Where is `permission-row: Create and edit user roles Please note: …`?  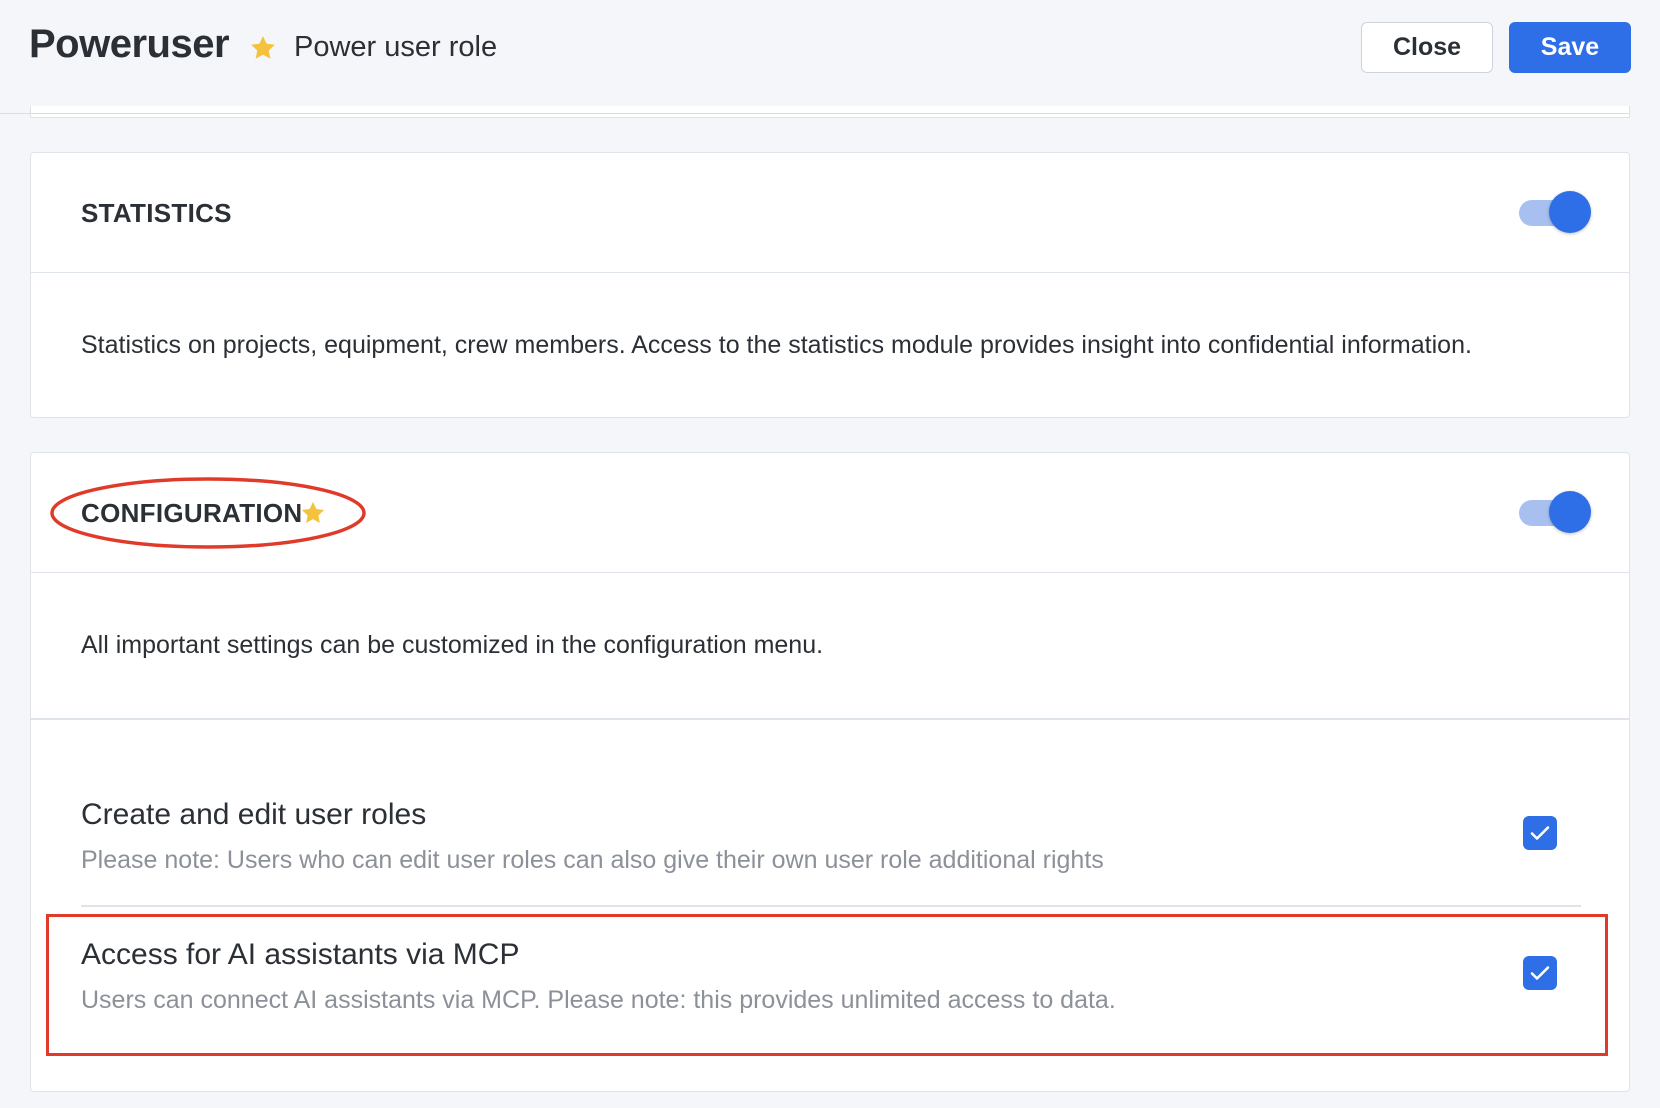
permission-row: Create and edit user roles Please note: … is located at coordinates (831, 848).